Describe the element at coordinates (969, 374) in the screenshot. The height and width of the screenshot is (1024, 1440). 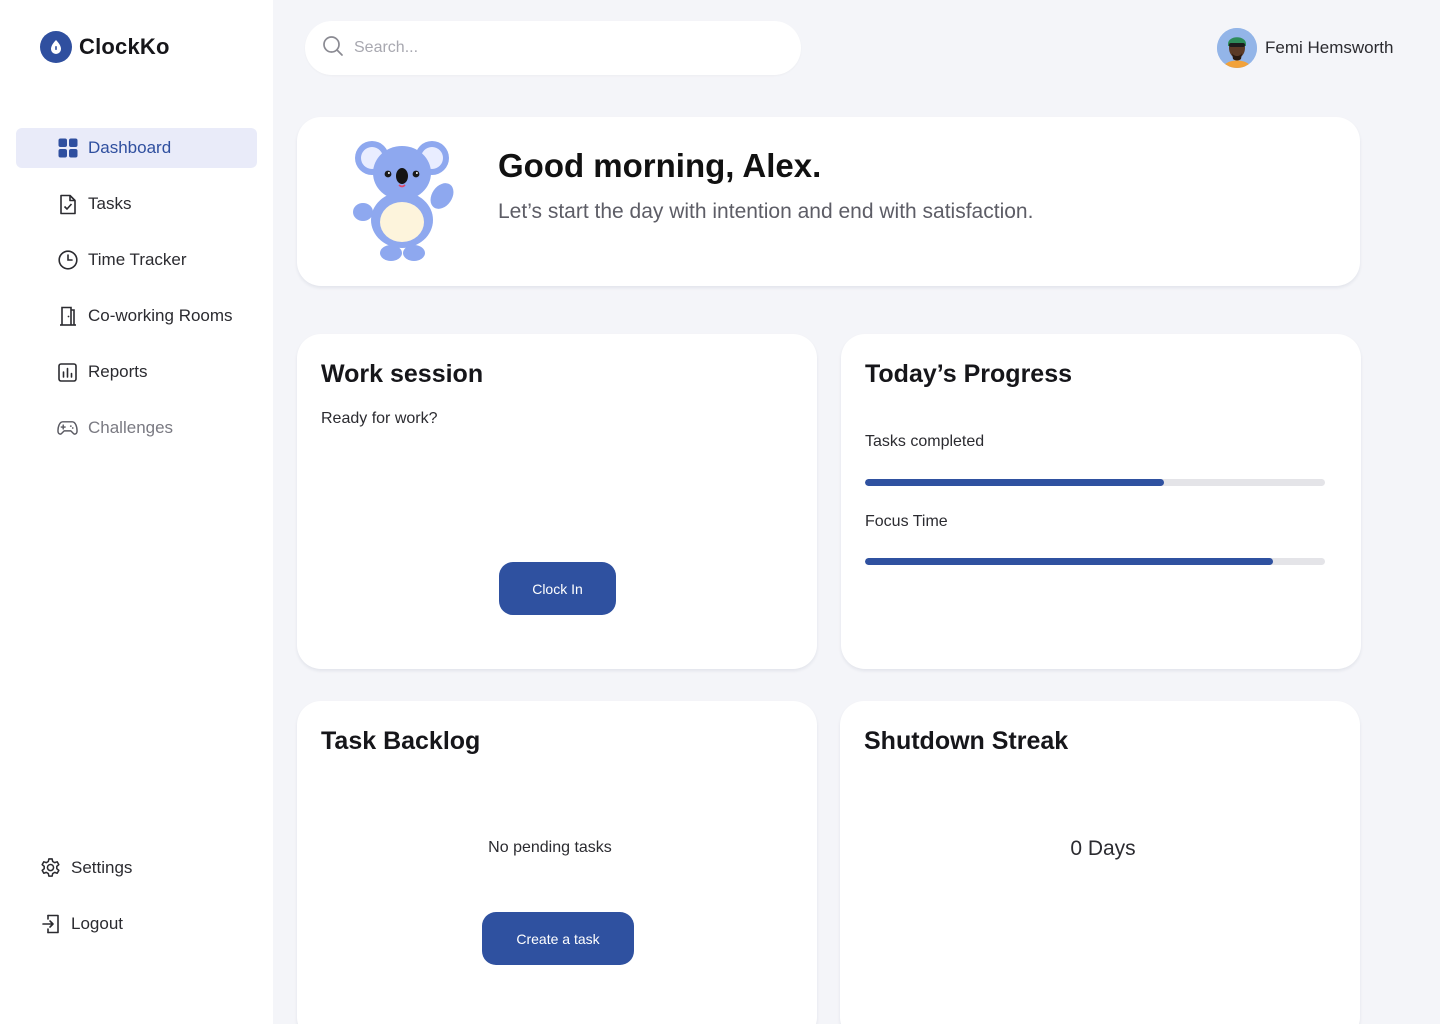
I see `progress-title: Today’s Progress` at that location.